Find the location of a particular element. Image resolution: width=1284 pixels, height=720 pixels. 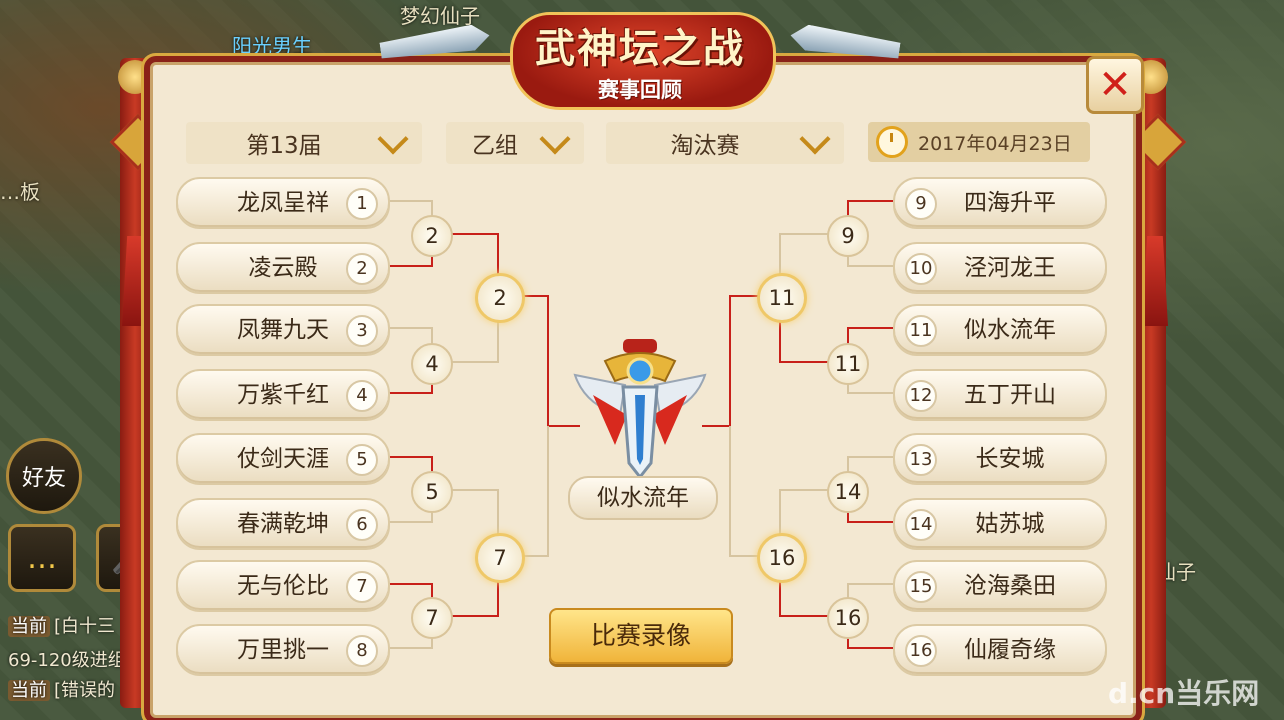

bracket-node: 2 is located at coordinates (432, 236).